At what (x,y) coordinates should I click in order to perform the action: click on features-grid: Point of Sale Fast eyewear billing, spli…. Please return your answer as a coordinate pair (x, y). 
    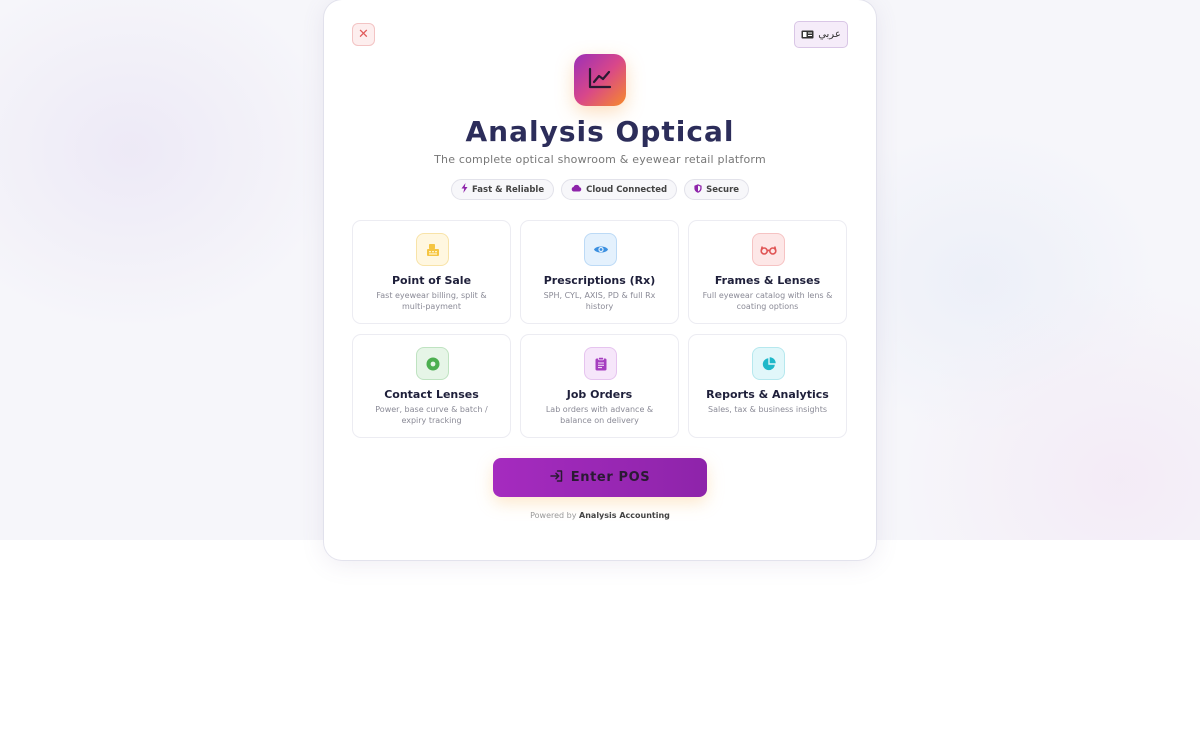
    Looking at the image, I should click on (600, 329).